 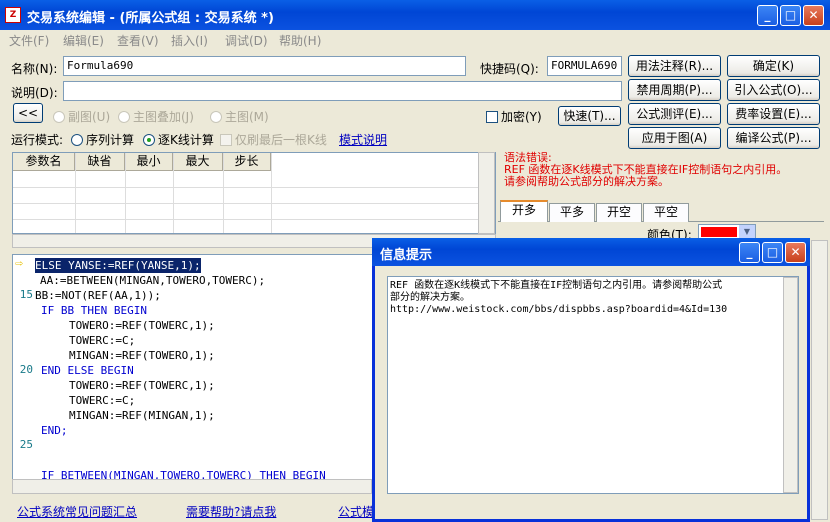 I want to click on menu-help: 帮助(H), so click(x=300, y=40).